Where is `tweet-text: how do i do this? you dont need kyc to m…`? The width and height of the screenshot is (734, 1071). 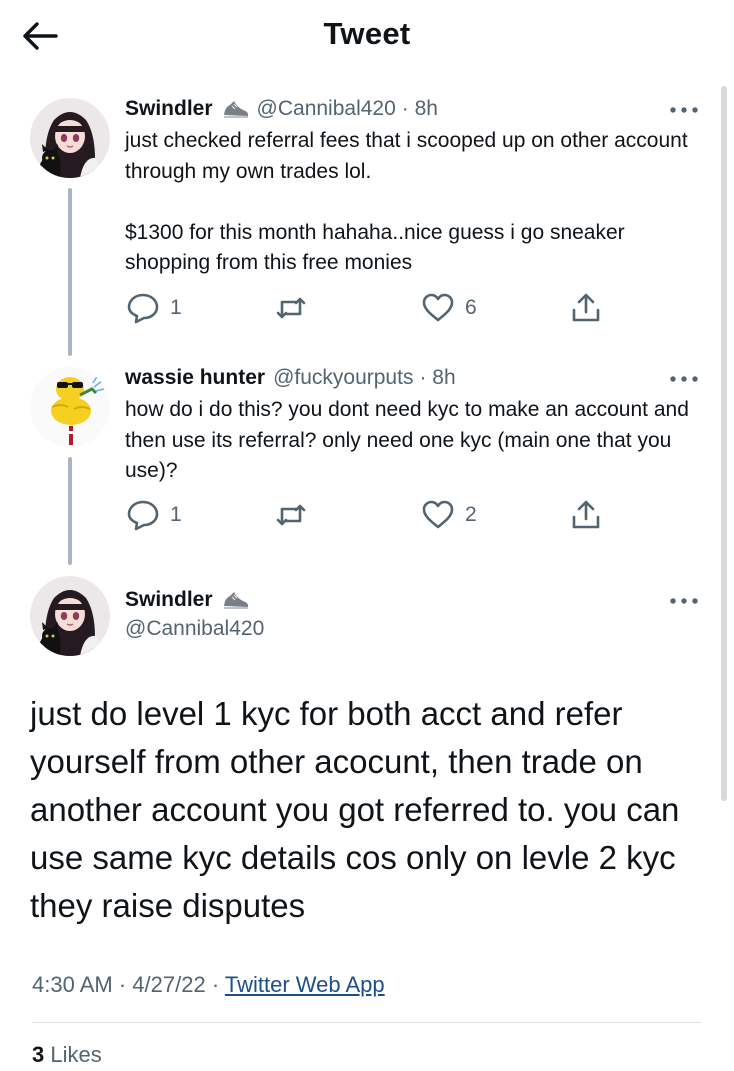 tweet-text: how do i do this? you dont need kyc to m… is located at coordinates (407, 440).